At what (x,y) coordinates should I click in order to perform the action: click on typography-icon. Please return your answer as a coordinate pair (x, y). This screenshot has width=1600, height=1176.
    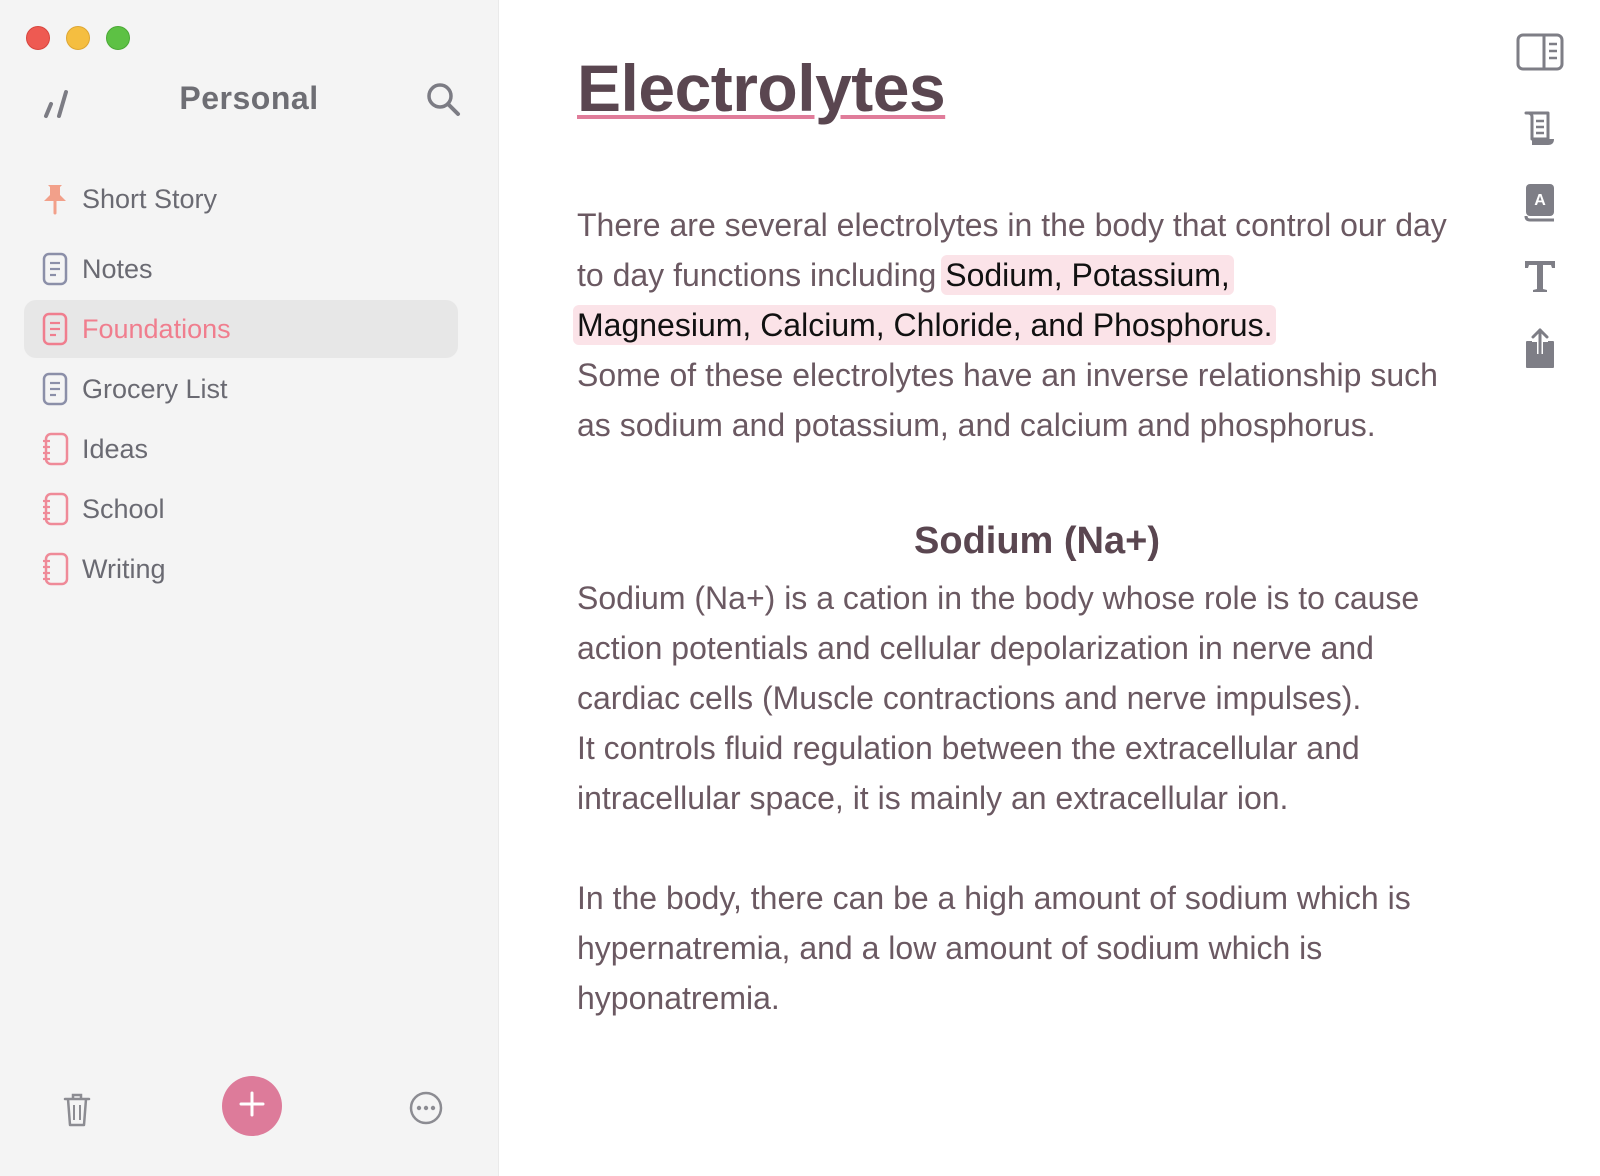
    Looking at the image, I should click on (1540, 278).